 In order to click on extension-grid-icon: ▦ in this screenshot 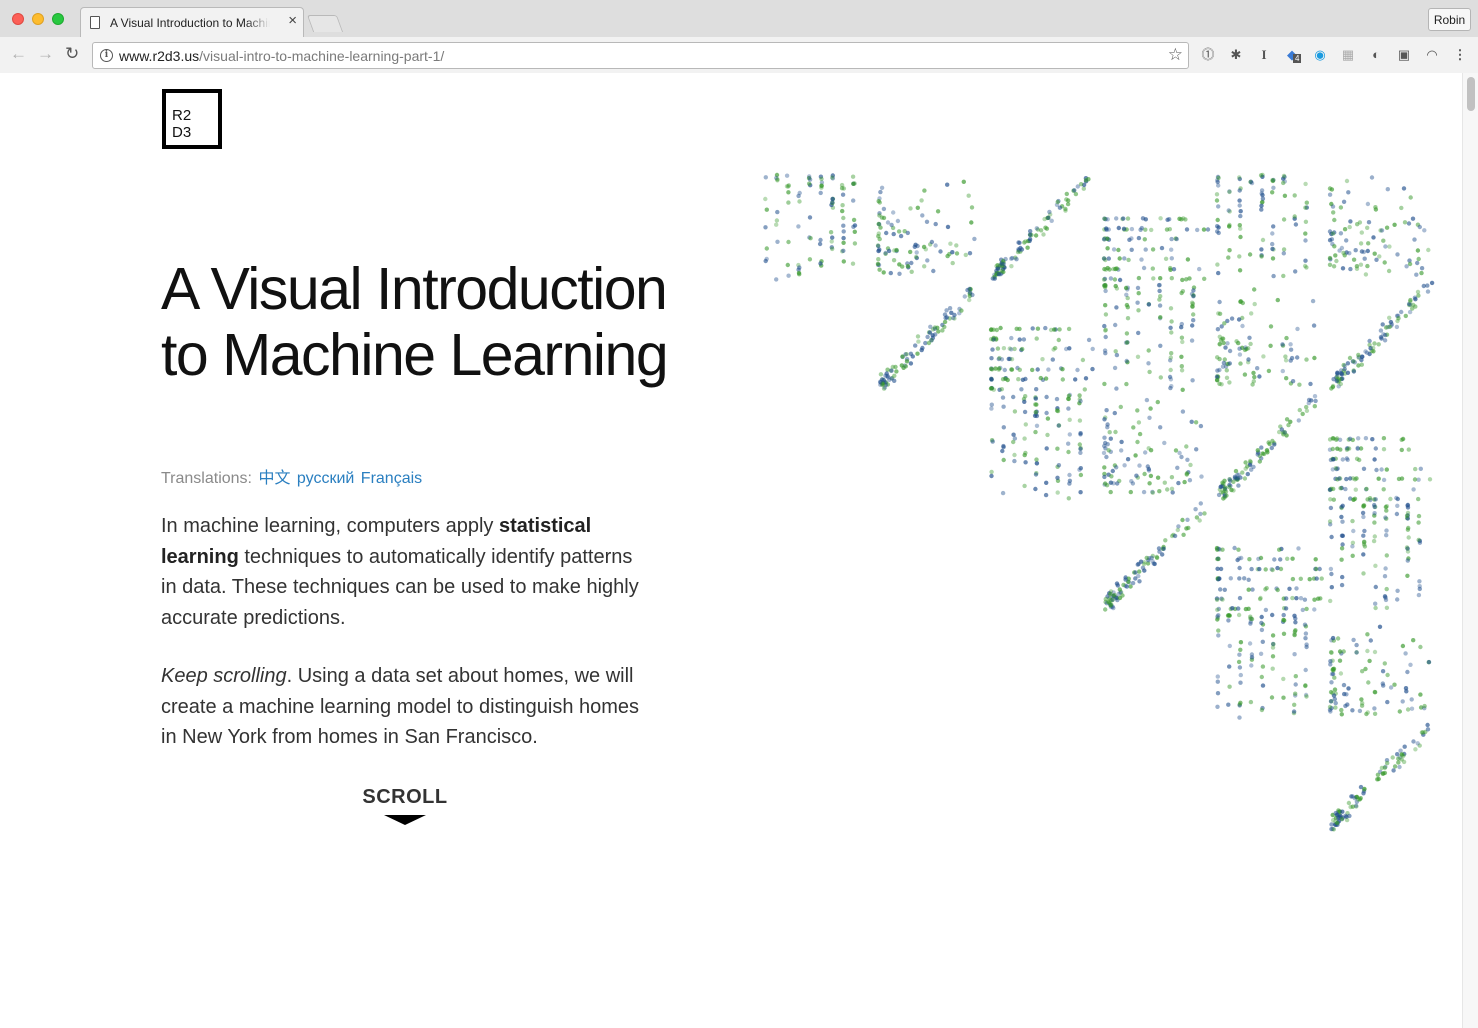, I will do `click(1348, 55)`.